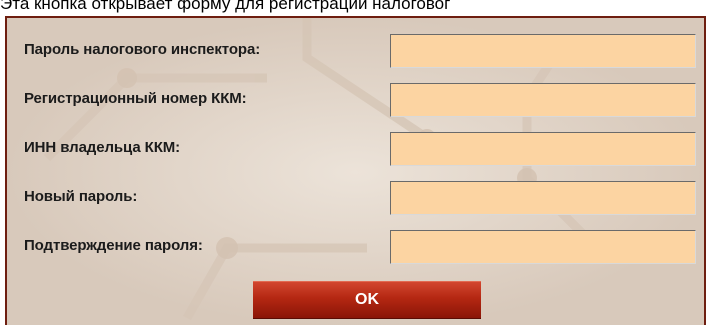  Describe the element at coordinates (355, 150) in the screenshot. I see `form-row-kkm-owner-inn: ИНН владельца ККМ:` at that location.